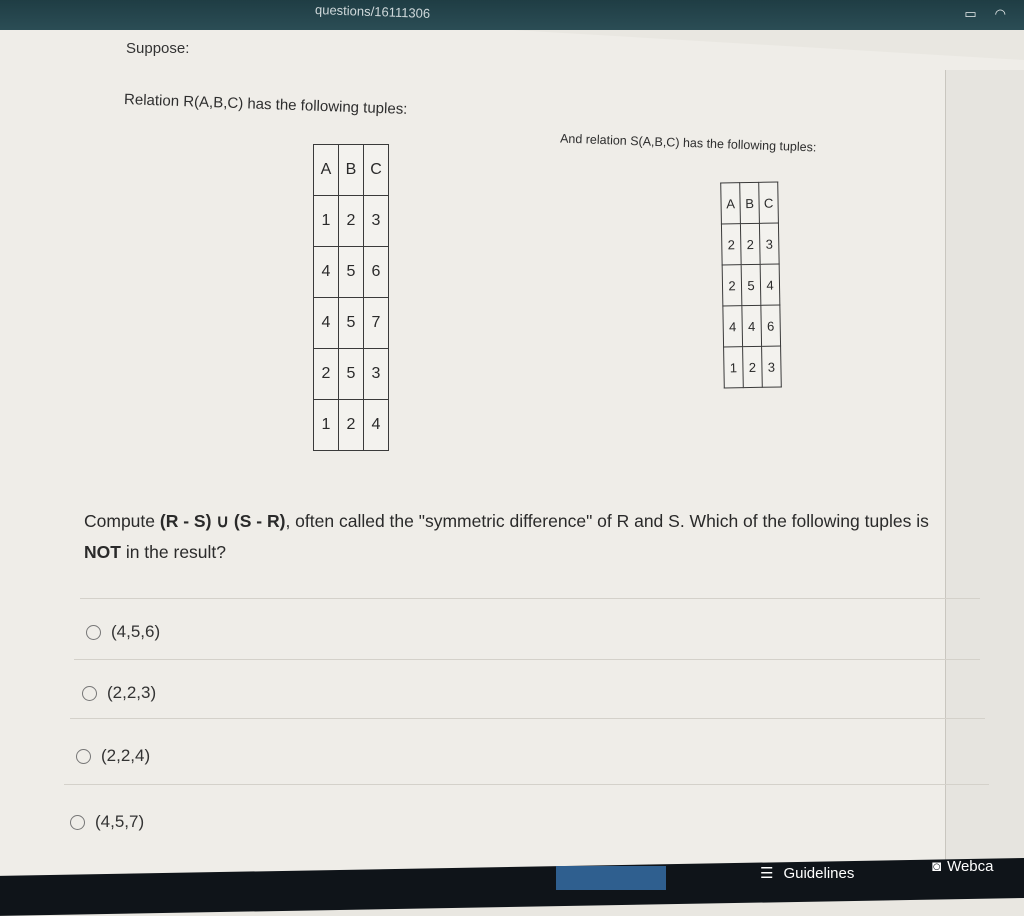 The width and height of the screenshot is (1024, 916). Describe the element at coordinates (819, 873) in the screenshot. I see `guidelines-label: Guidelines` at that location.